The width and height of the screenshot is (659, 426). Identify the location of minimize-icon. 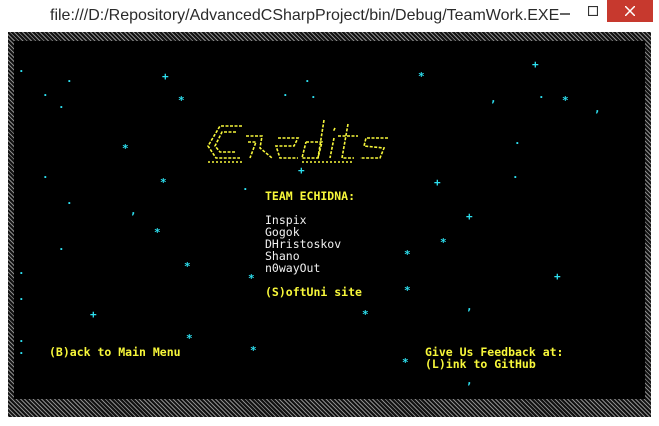
(565, 14).